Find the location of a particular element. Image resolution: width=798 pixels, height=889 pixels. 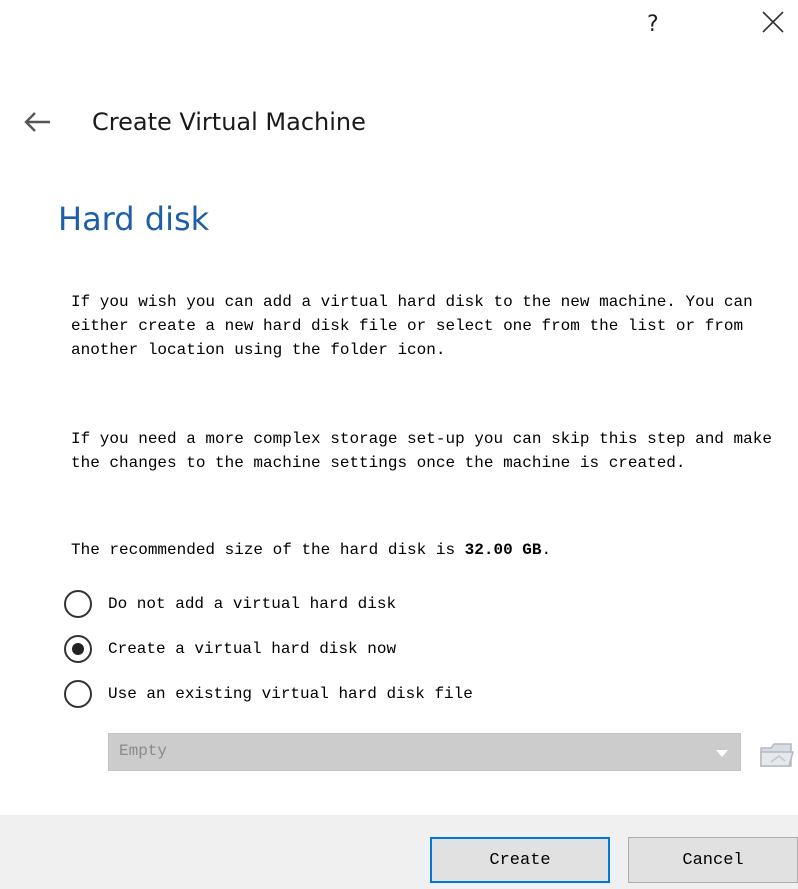

close-button is located at coordinates (774, 23).